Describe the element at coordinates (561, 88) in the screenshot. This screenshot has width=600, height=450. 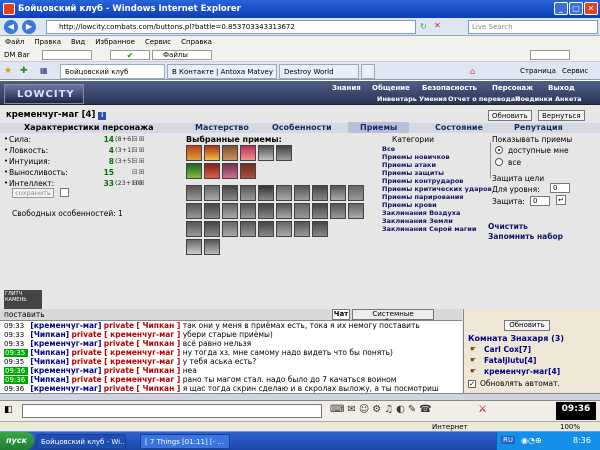
I see `nav-exit: Выход` at that location.